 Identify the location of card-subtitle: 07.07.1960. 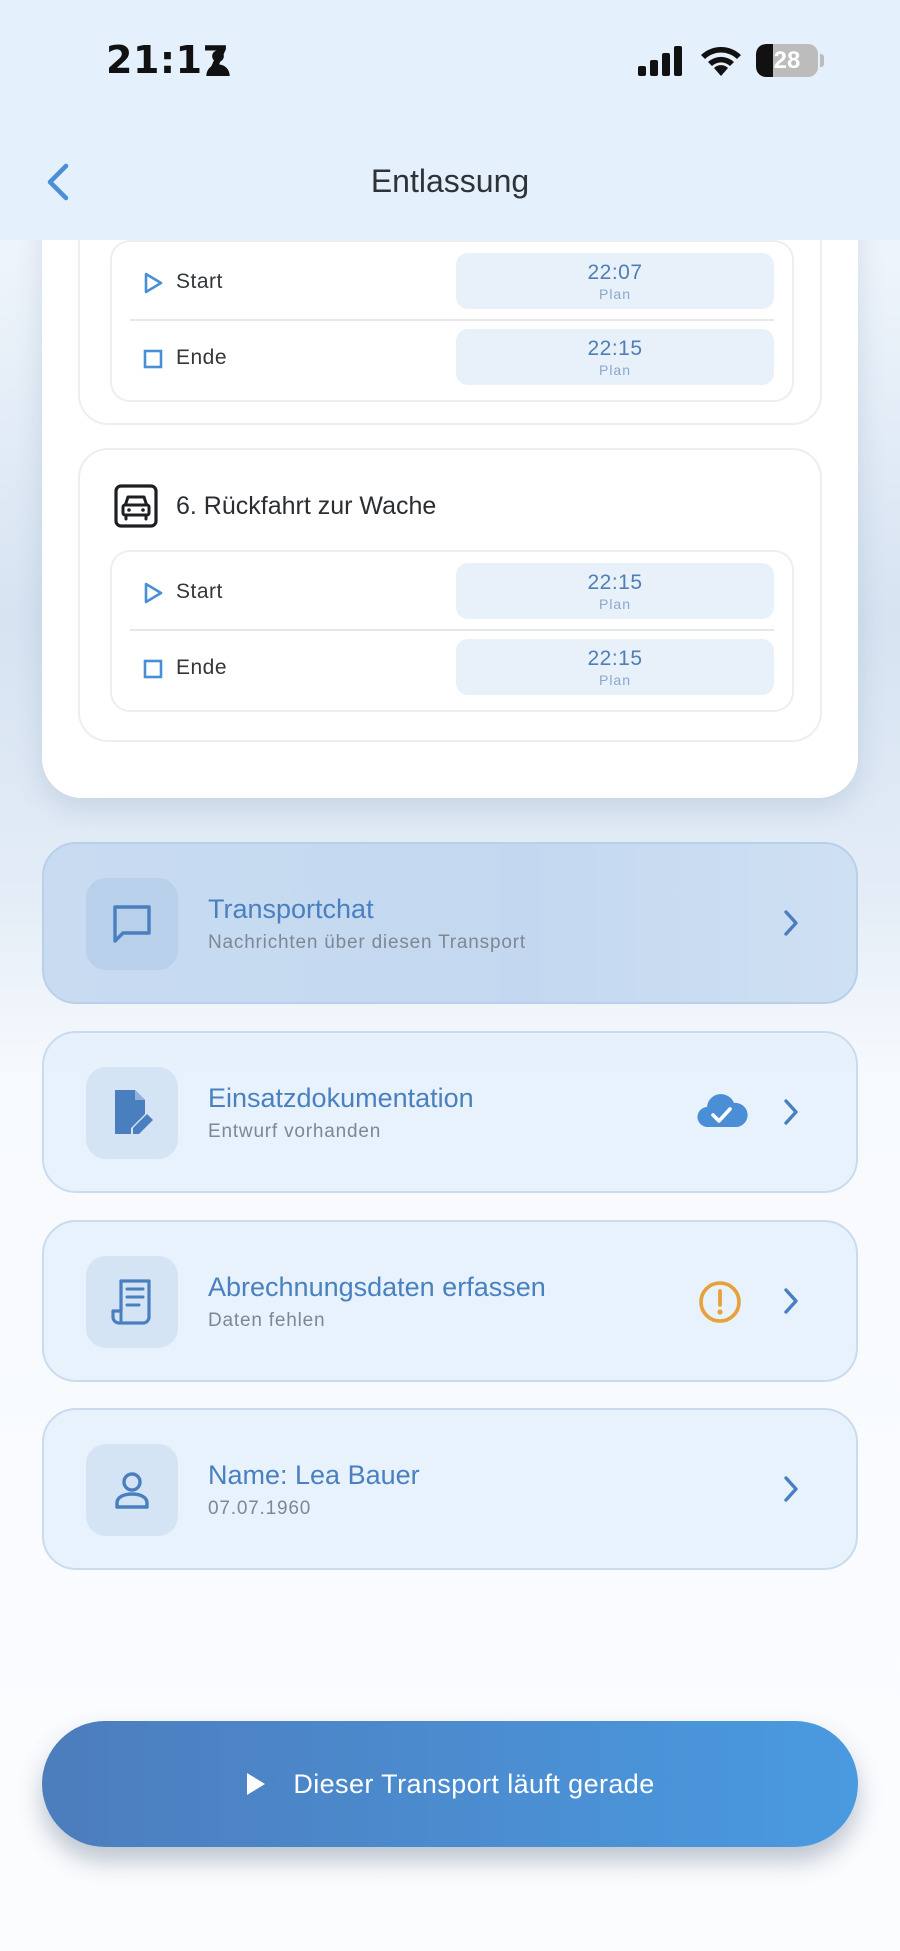
(260, 1508).